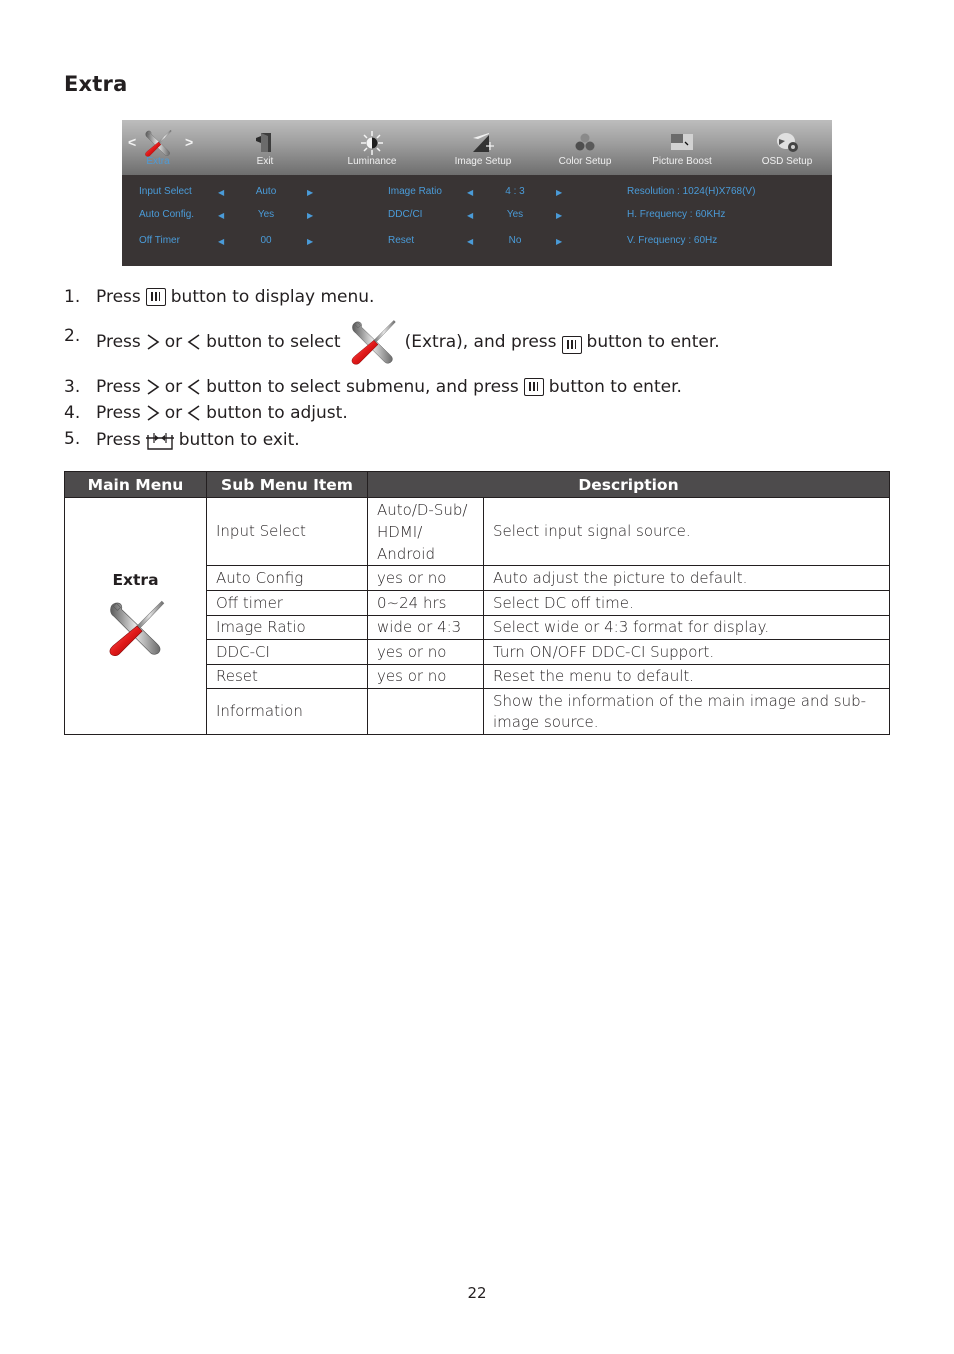 The width and height of the screenshot is (954, 1354). Describe the element at coordinates (515, 191) in the screenshot. I see `osd-value: 4 : 3` at that location.